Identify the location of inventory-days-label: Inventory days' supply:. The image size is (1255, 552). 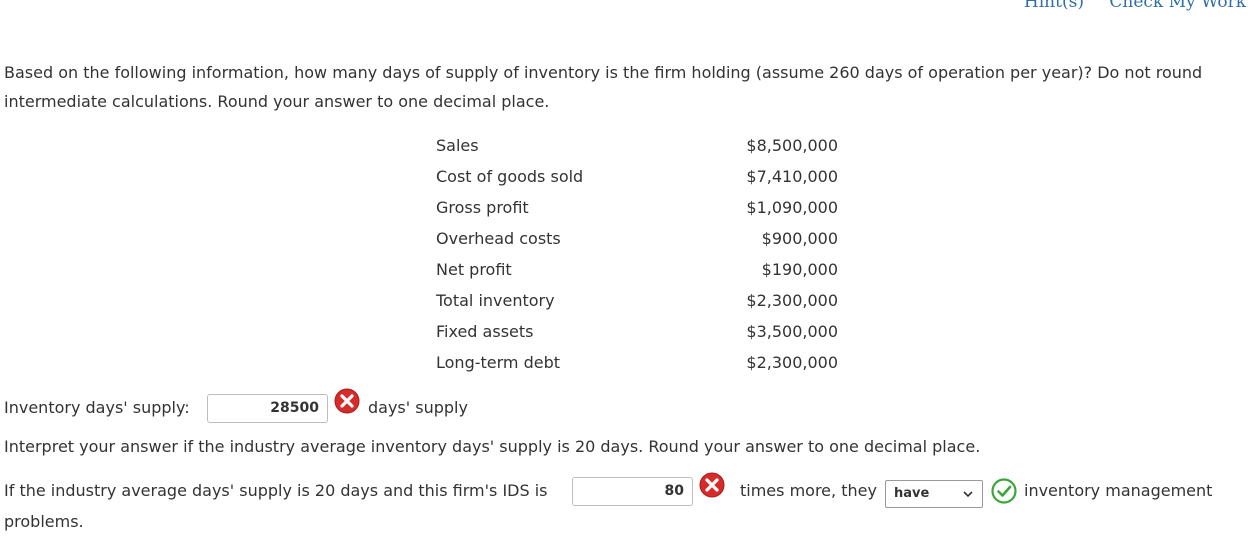
(97, 407).